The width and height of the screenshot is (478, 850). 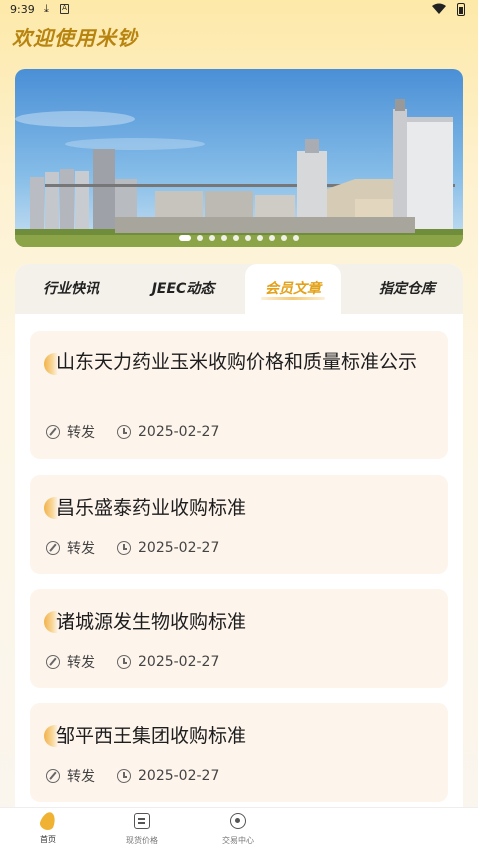 What do you see at coordinates (48, 839) in the screenshot?
I see `nav-home-label: 首页` at bounding box center [48, 839].